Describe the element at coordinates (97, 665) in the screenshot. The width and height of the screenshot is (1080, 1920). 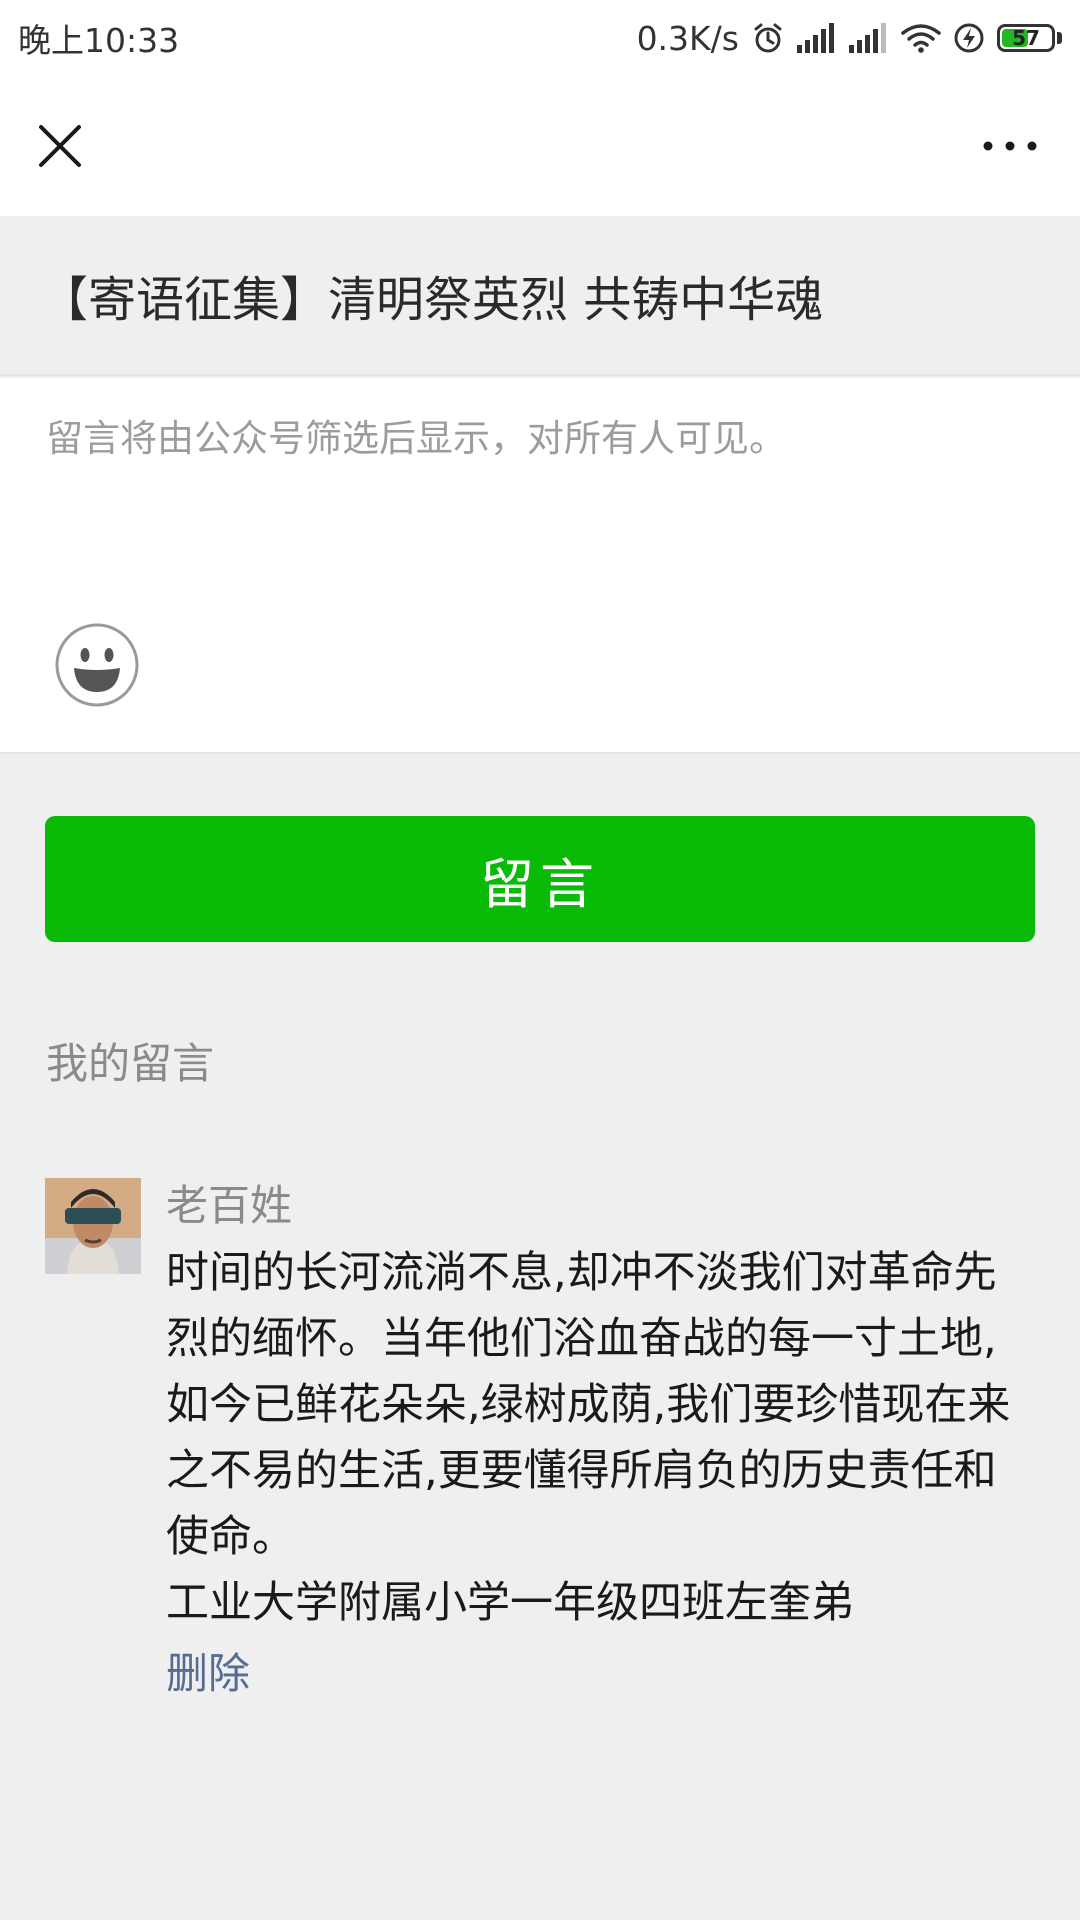
I see `emoji-icon` at that location.